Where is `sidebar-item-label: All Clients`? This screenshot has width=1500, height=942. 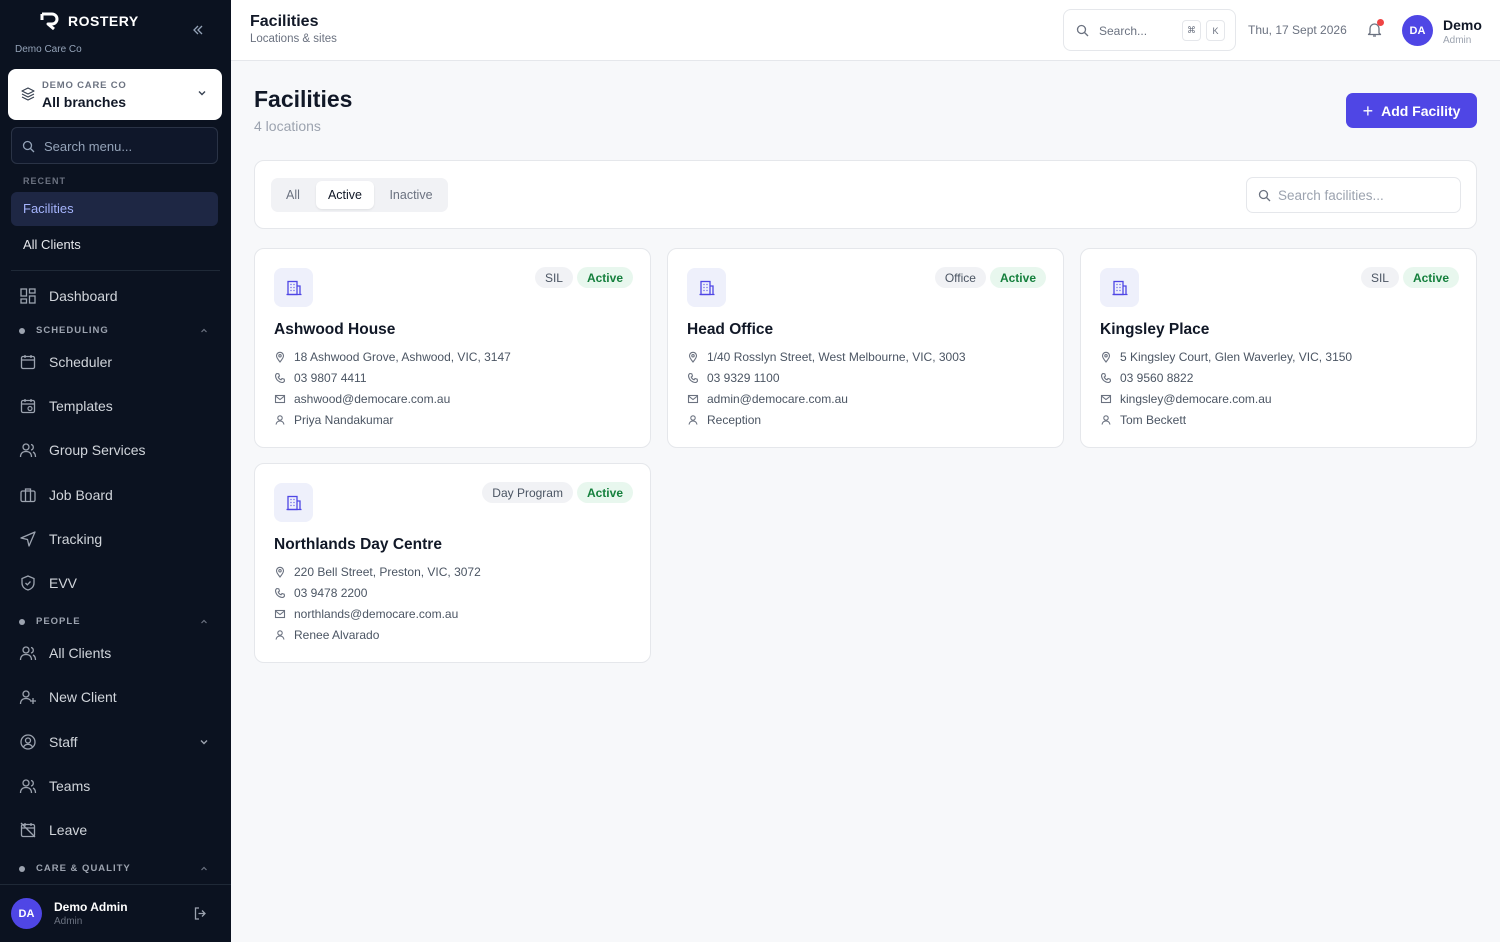
sidebar-item-label: All Clients is located at coordinates (80, 653).